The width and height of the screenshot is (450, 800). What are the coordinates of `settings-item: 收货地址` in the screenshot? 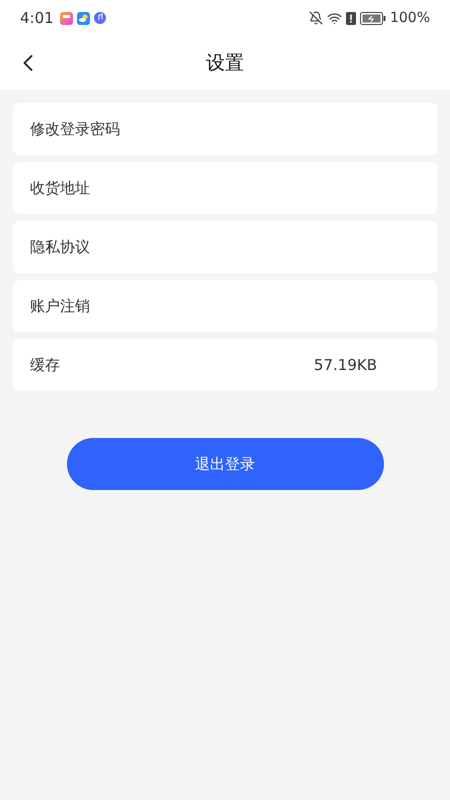 It's located at (225, 188).